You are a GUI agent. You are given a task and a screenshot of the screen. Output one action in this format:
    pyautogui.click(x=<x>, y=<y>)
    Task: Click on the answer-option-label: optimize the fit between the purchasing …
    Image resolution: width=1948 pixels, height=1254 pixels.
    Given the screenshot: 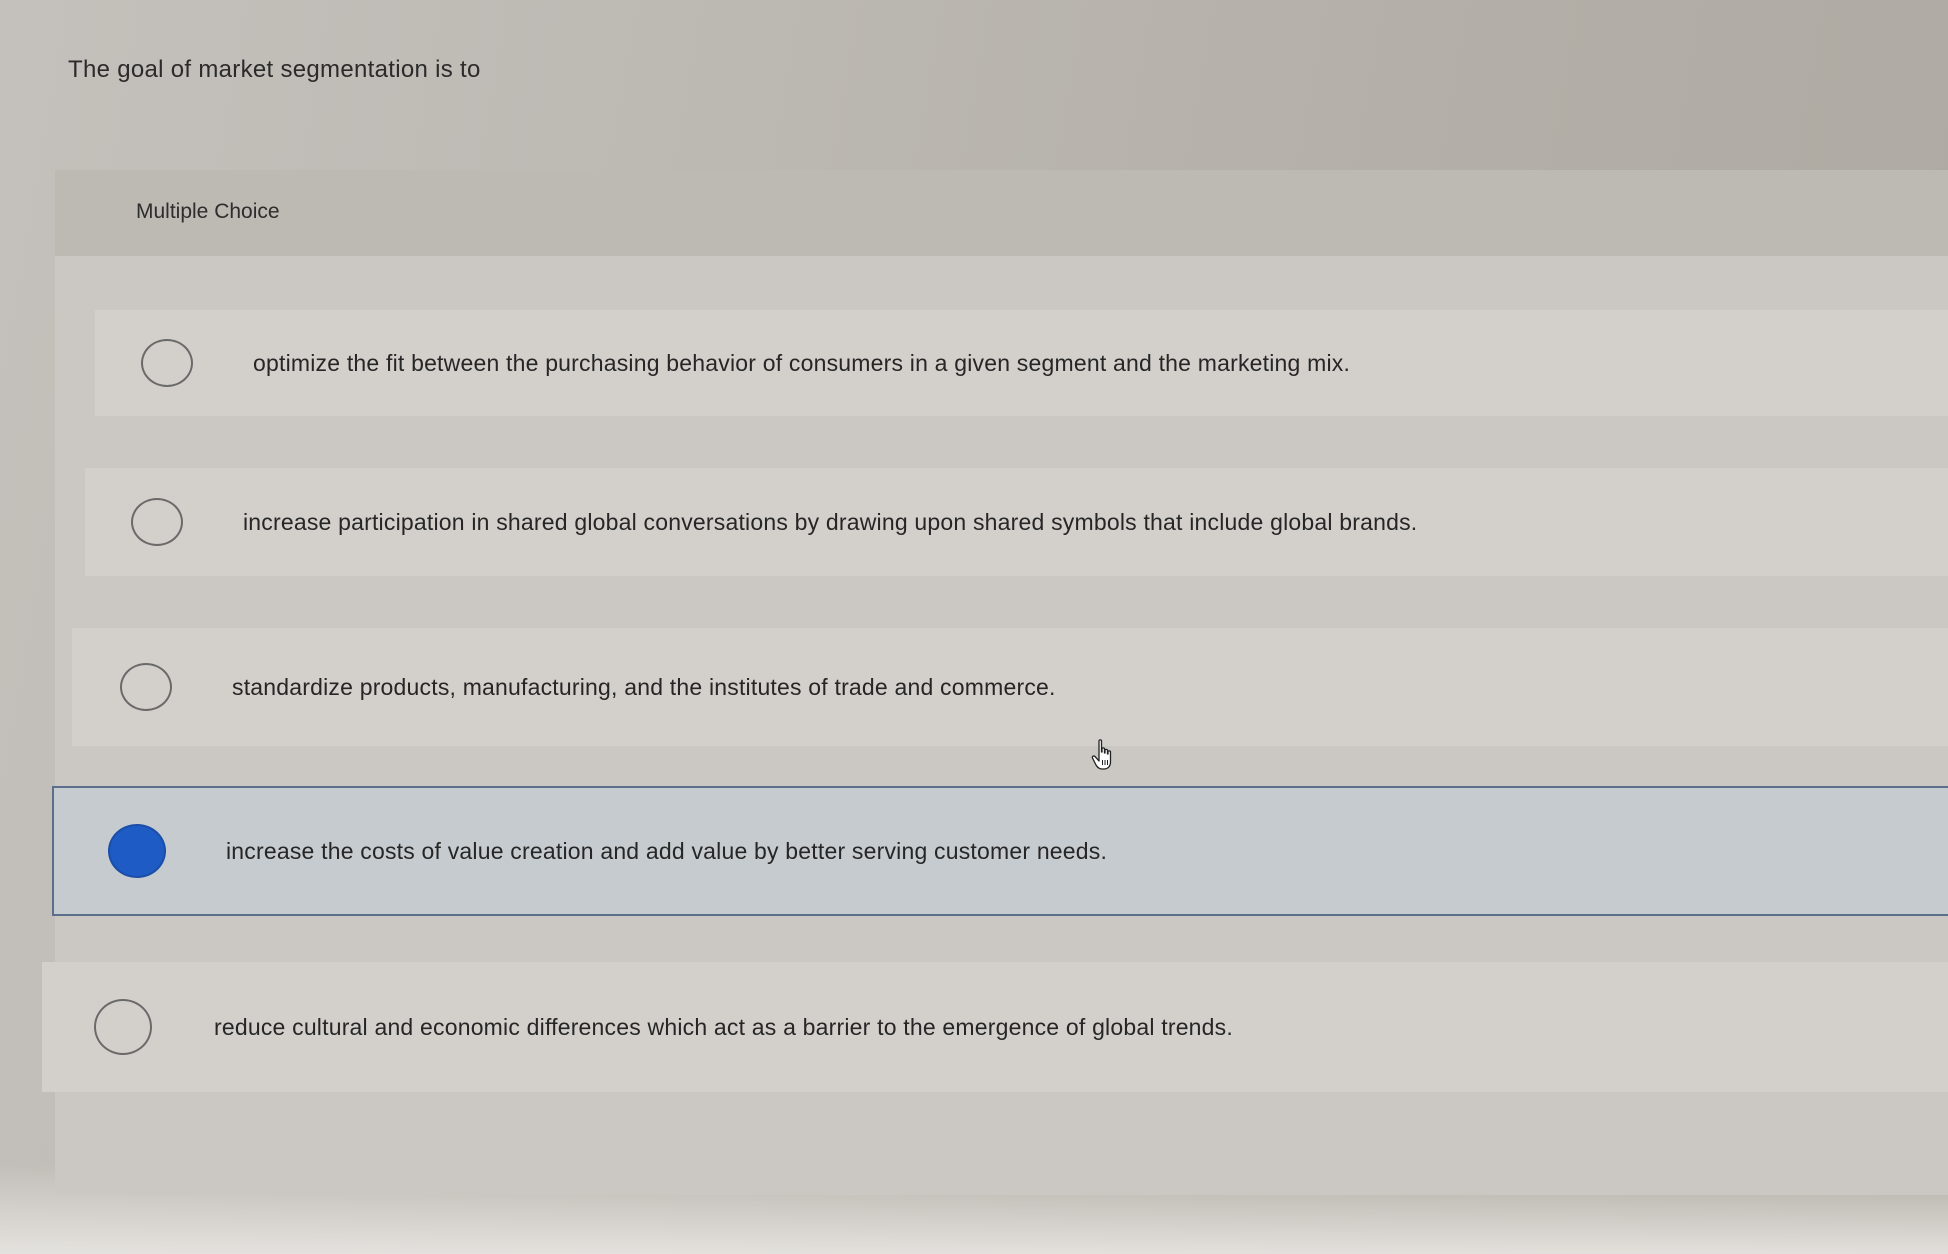 What is the action you would take?
    pyautogui.click(x=802, y=362)
    